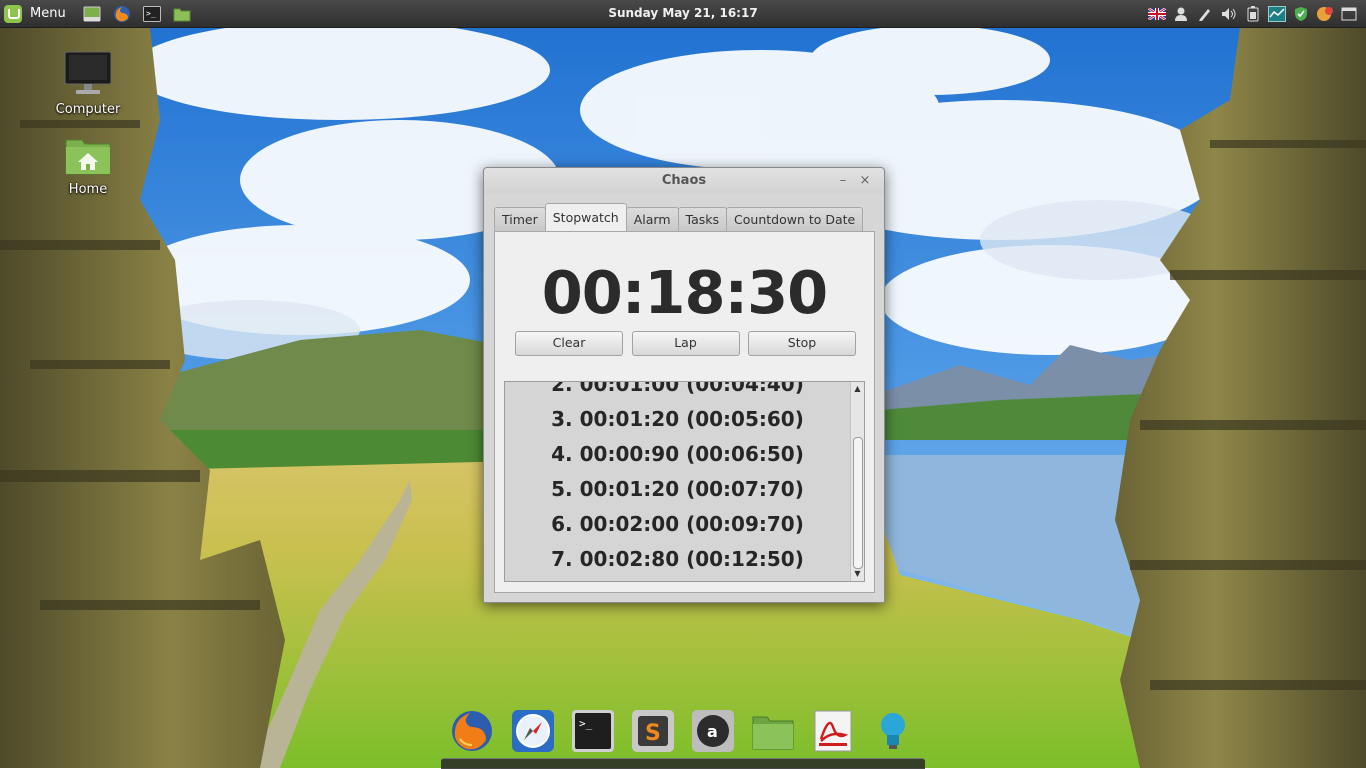 The image size is (1366, 769). I want to click on desktop-icon-label: Home, so click(88, 189).